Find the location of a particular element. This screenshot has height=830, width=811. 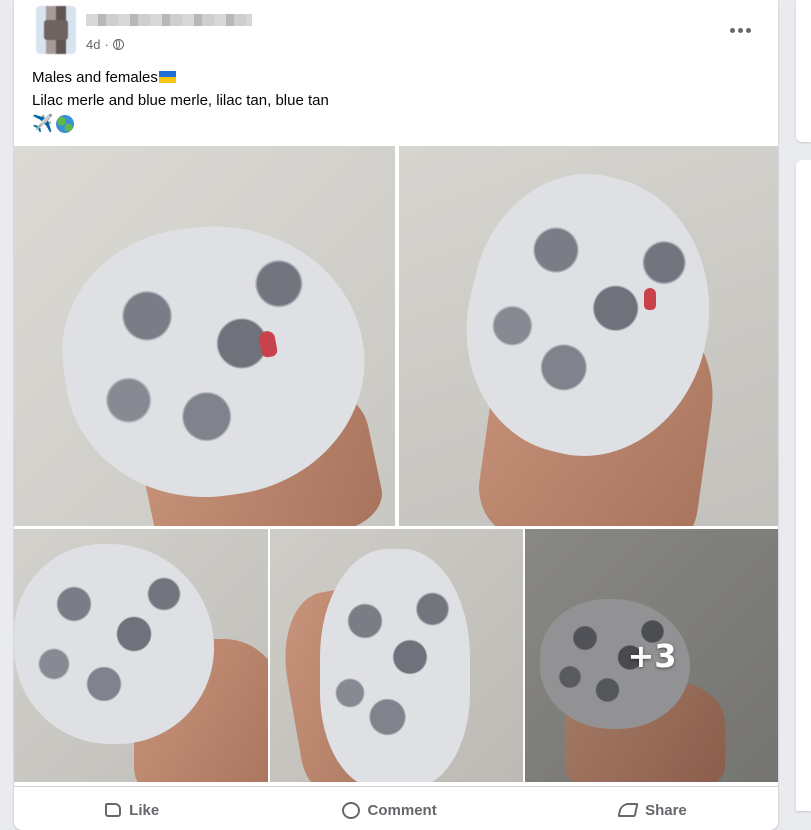

right-panel-bottom is located at coordinates (803, 485).